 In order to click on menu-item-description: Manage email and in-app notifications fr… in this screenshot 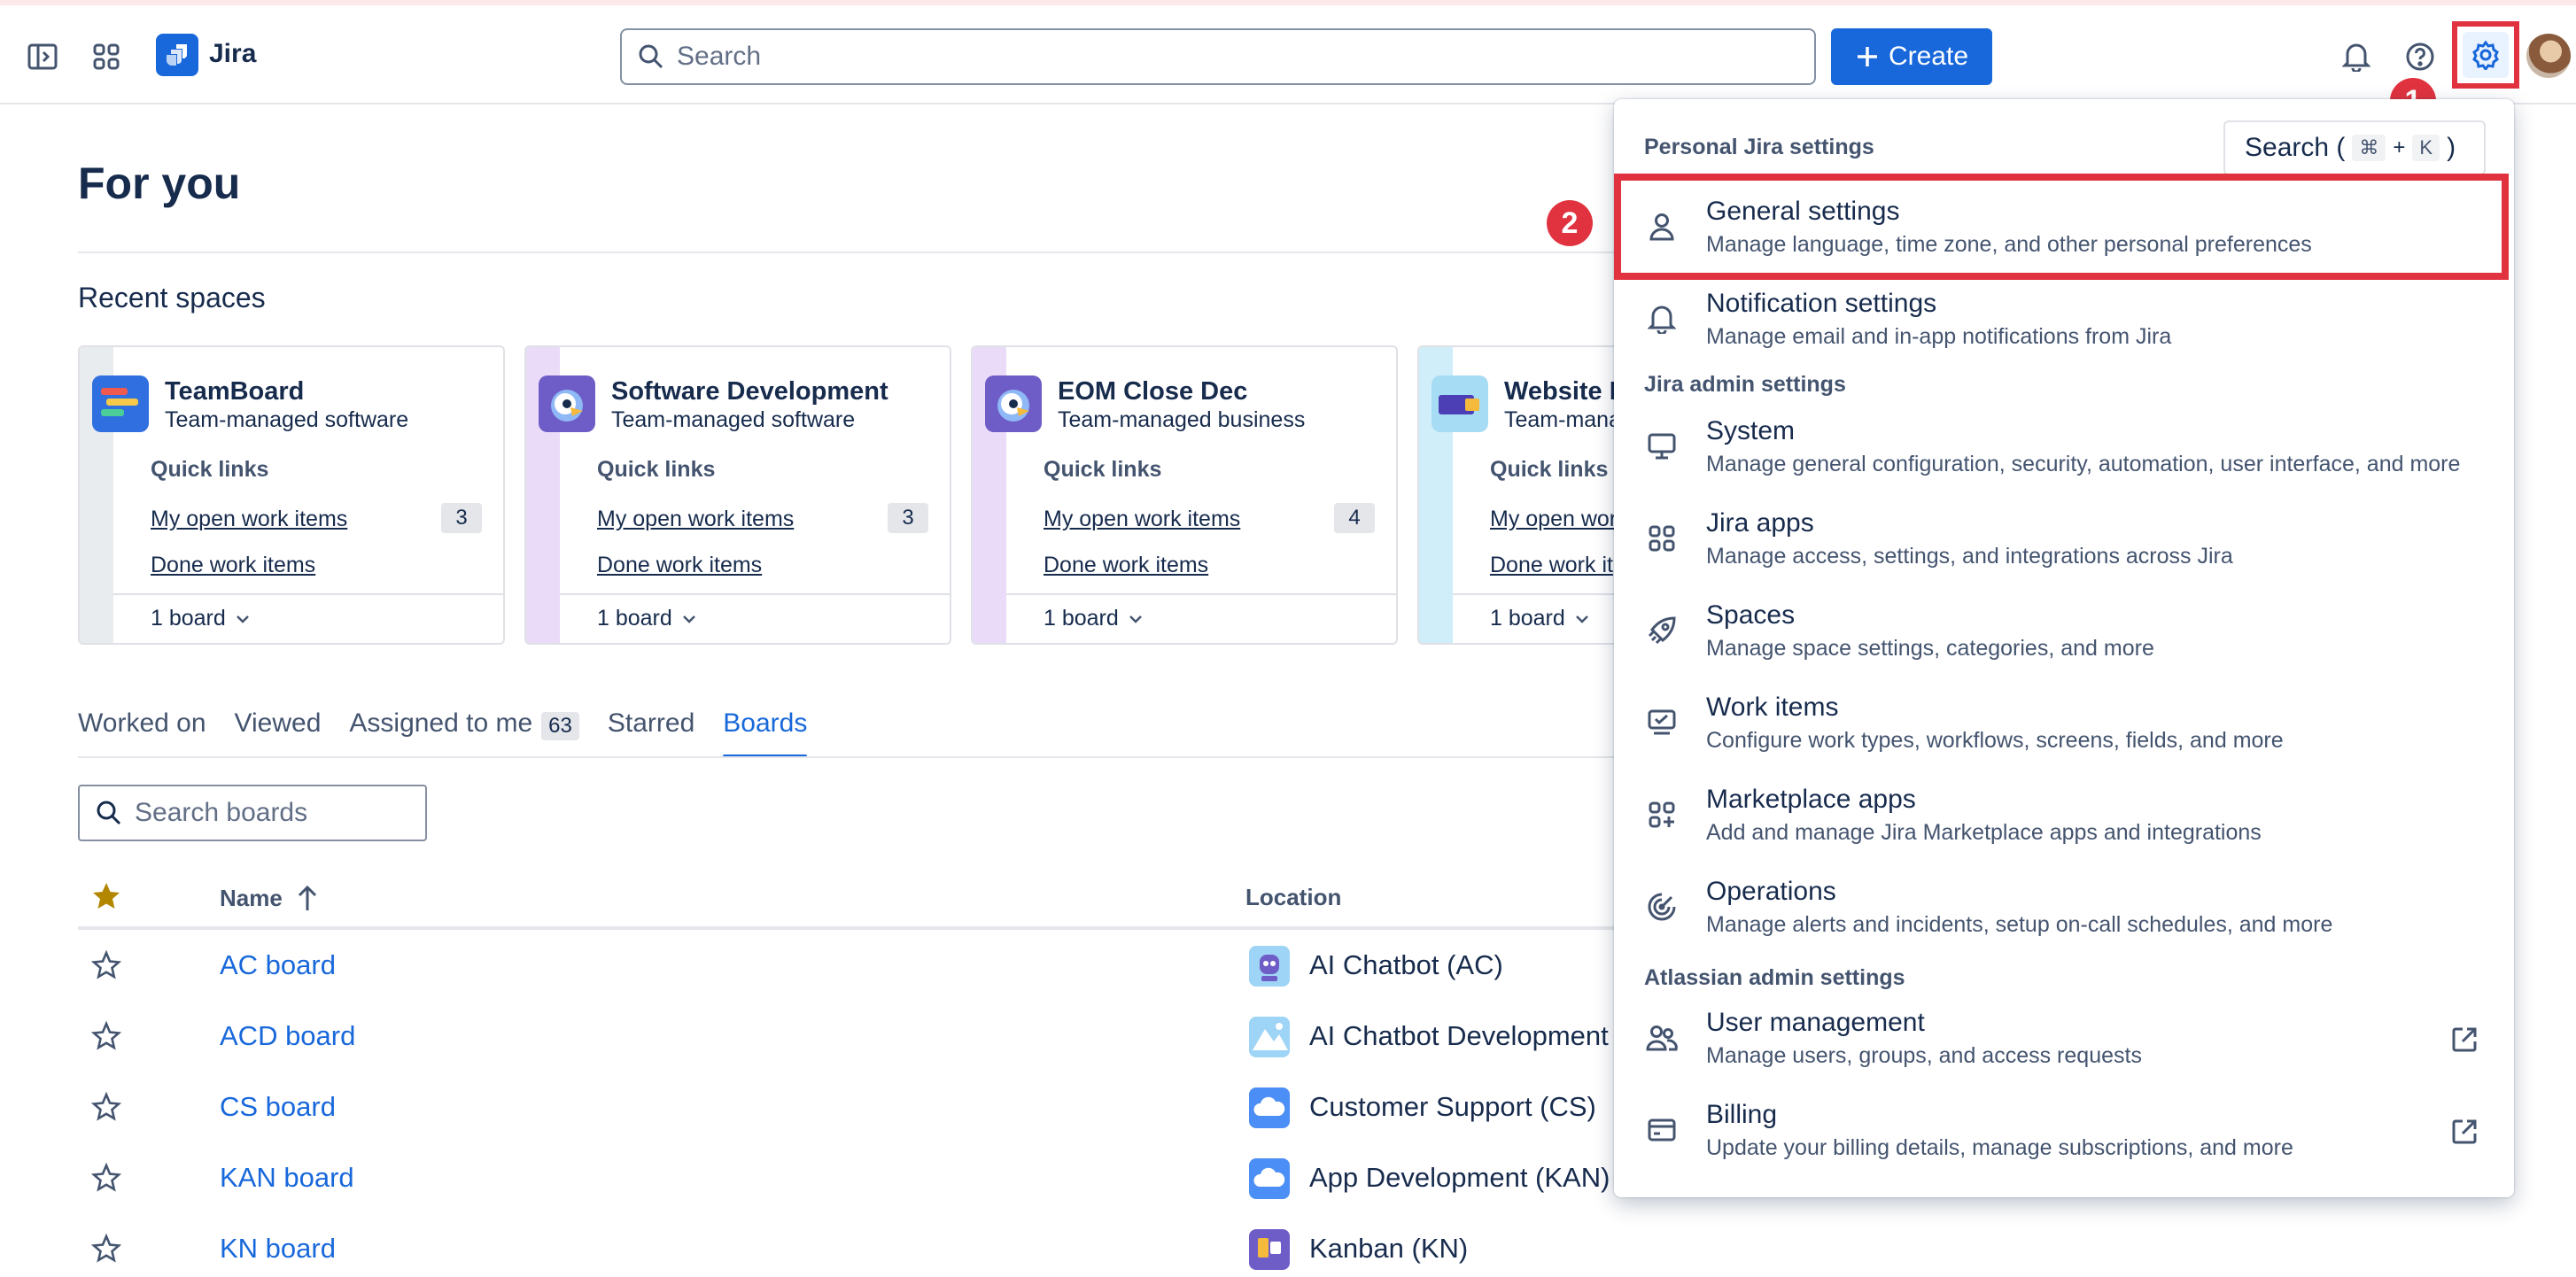, I will do `click(1939, 337)`.